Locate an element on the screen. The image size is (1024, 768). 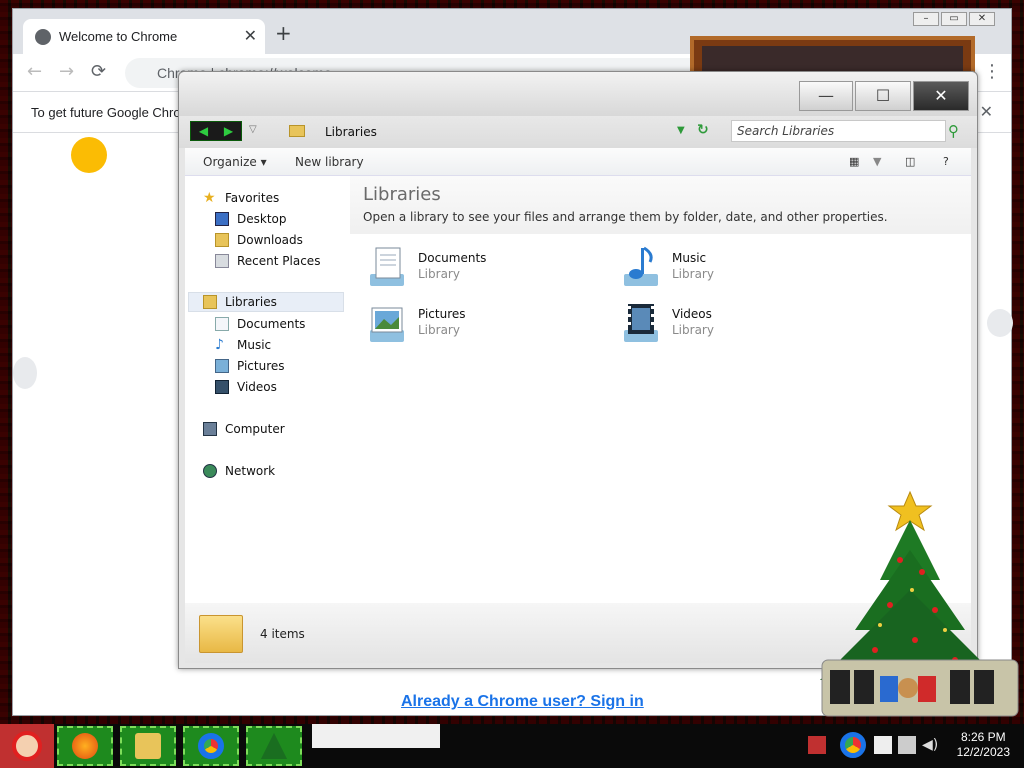
infobar-close-icon: ✕ is located at coordinates (986, 111).